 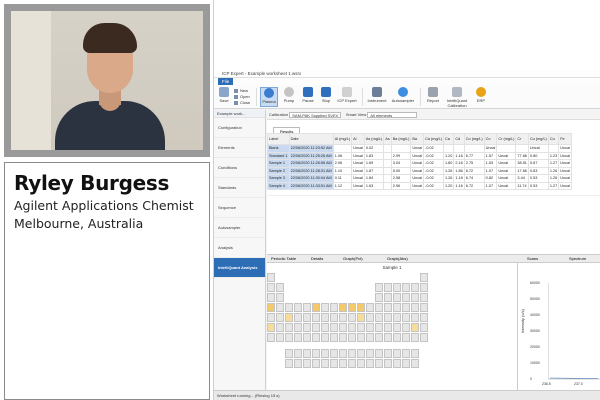 What do you see at coordinates (448, 139) in the screenshot?
I see `column-header: Ca` at bounding box center [448, 139].